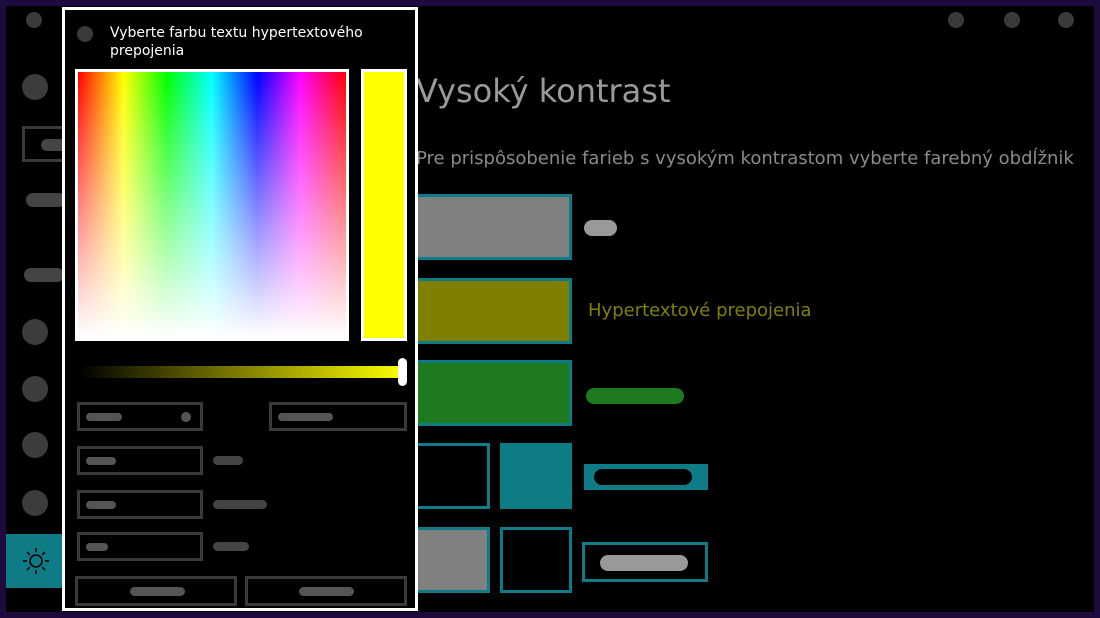  What do you see at coordinates (231, 546) in the screenshot?
I see `blue-label` at bounding box center [231, 546].